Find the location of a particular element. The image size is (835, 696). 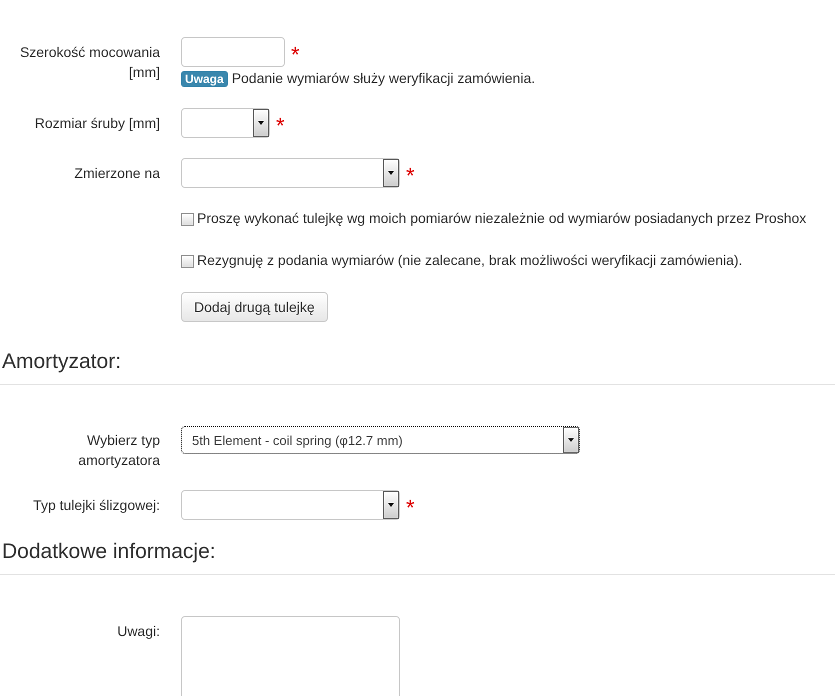

note-text: Uwaga Podanie wymiarów służy weryfikacji zamówienia. is located at coordinates (358, 78).